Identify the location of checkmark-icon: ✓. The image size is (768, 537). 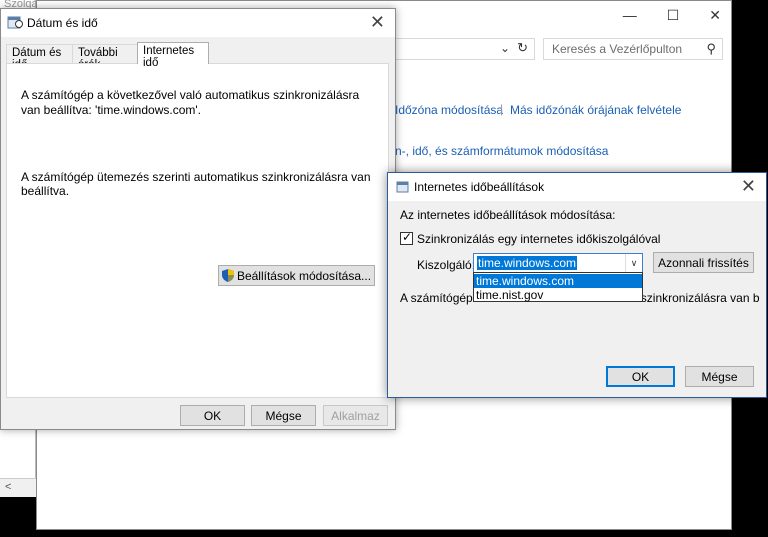
(407, 237).